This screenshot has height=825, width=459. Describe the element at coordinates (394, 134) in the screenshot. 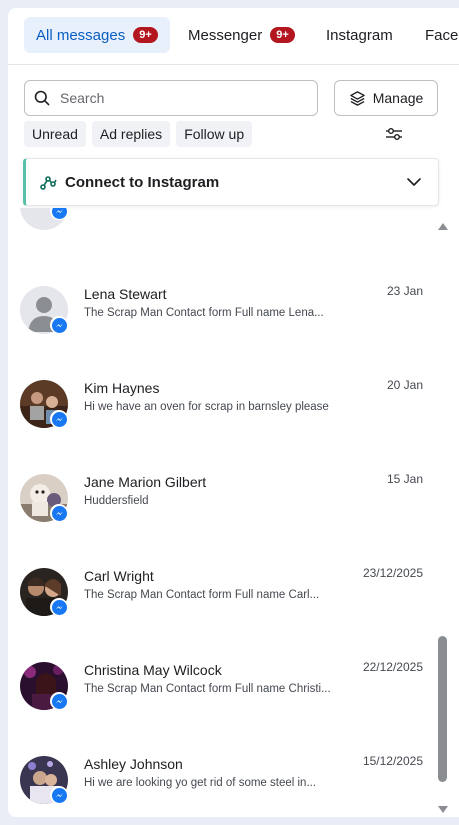

I see `filter-settings-icon` at that location.